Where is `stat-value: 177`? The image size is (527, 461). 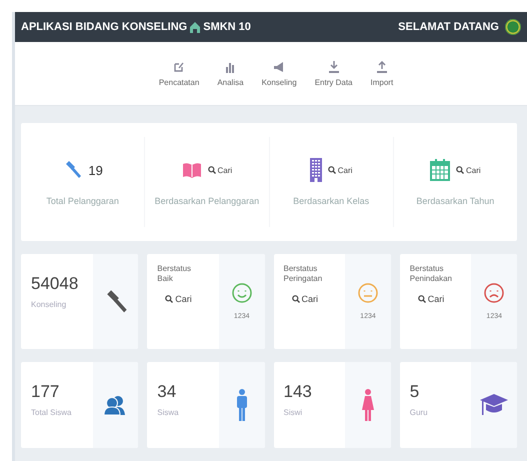 stat-value: 177 is located at coordinates (45, 392).